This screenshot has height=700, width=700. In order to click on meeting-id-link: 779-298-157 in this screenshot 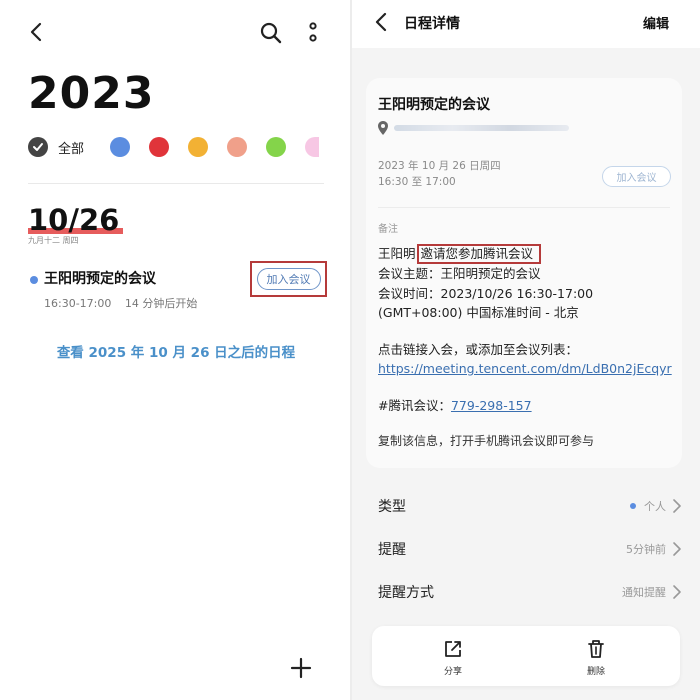, I will do `click(491, 405)`.